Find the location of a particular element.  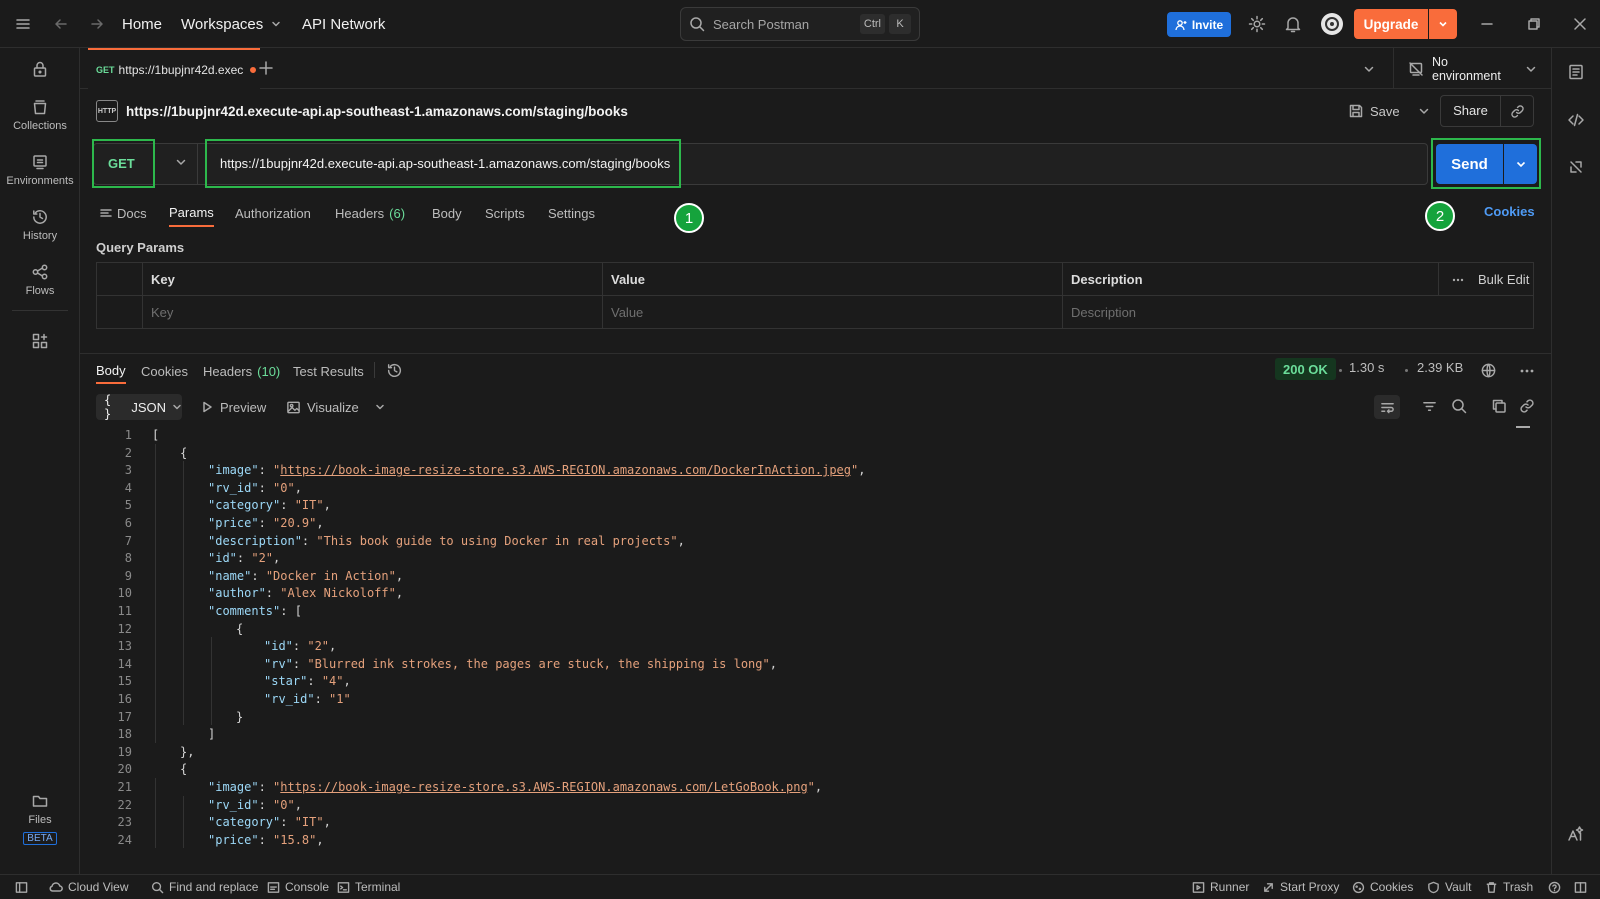

send-options-chevron-icon is located at coordinates (1520, 164).